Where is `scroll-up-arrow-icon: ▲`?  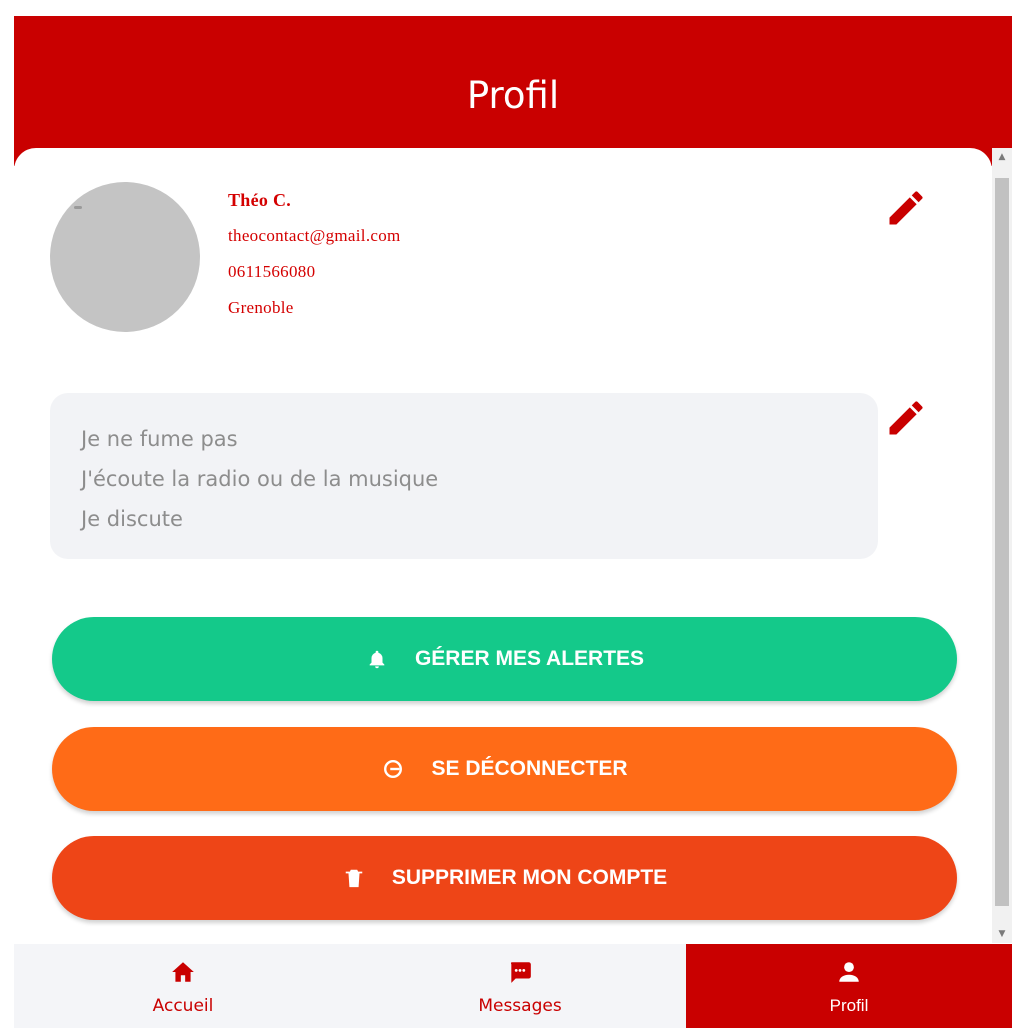 scroll-up-arrow-icon: ▲ is located at coordinates (1002, 157).